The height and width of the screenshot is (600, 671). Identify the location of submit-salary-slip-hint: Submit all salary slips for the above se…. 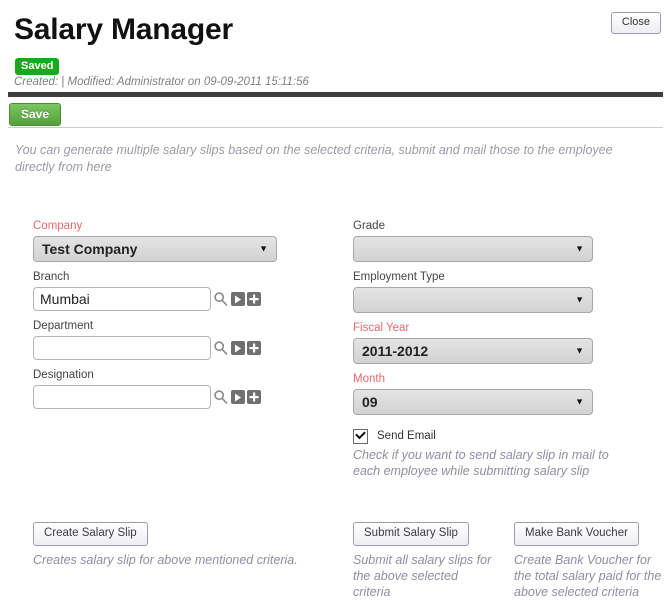
(422, 576).